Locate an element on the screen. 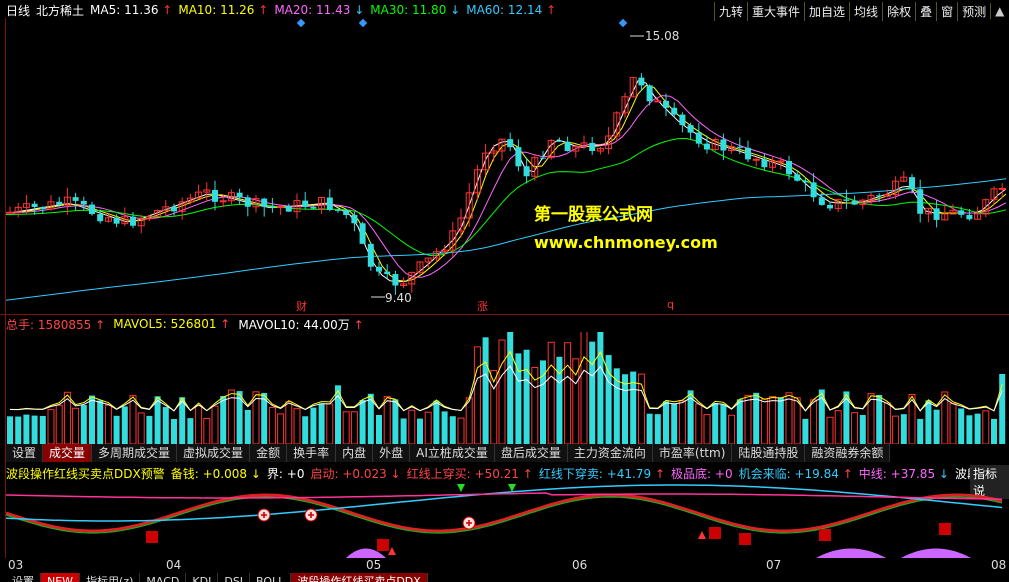 Image resolution: width=1009 pixels, height=582 pixels. event-marker-zhang: 涨 is located at coordinates (482, 306).